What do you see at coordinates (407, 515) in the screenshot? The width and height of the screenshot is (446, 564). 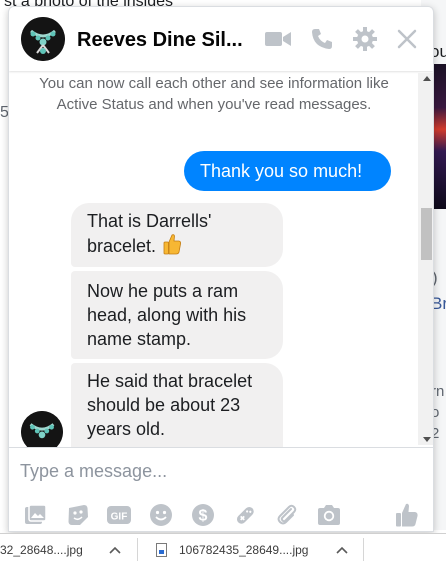 I see `like-icon` at bounding box center [407, 515].